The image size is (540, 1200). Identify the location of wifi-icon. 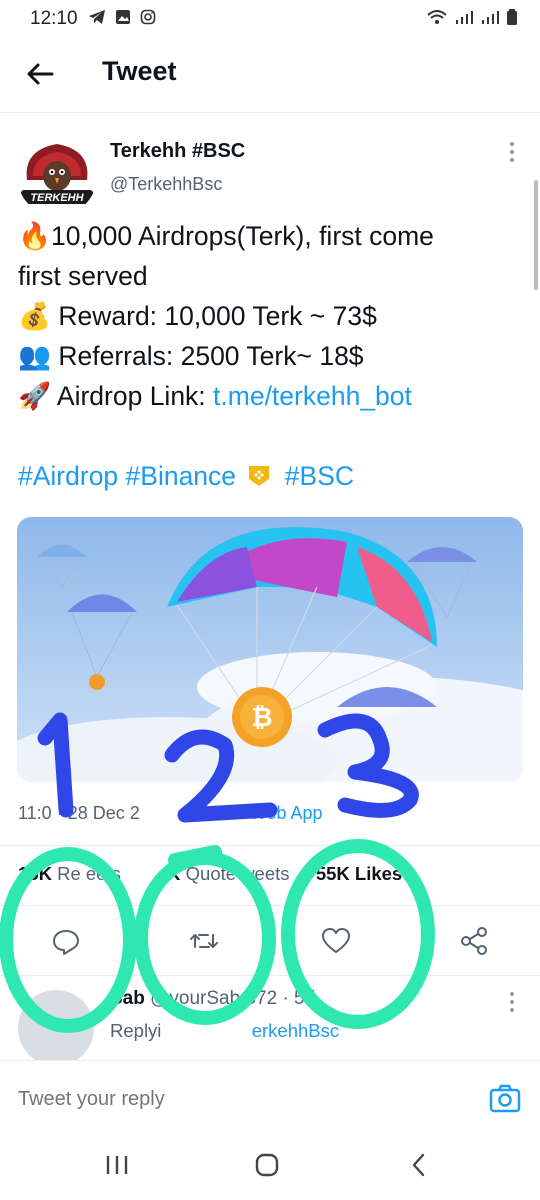
(437, 17).